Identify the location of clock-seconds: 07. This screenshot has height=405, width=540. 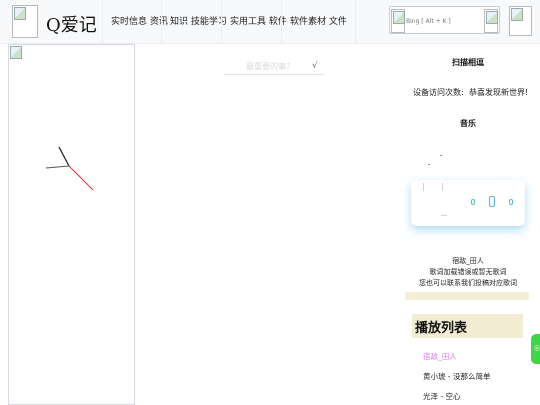
(112, 72).